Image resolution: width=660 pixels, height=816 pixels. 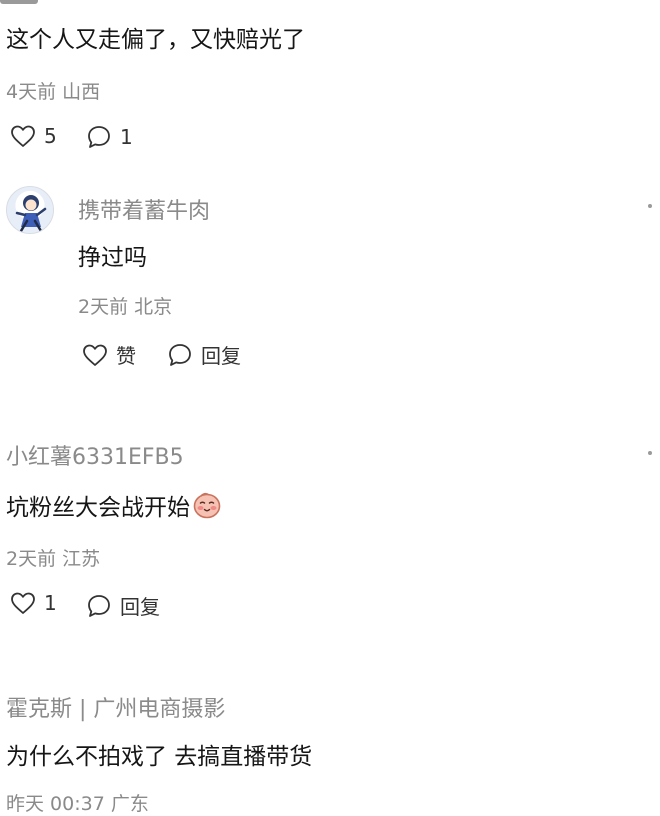 What do you see at coordinates (129, 804) in the screenshot?
I see `comment-location: 广东` at bounding box center [129, 804].